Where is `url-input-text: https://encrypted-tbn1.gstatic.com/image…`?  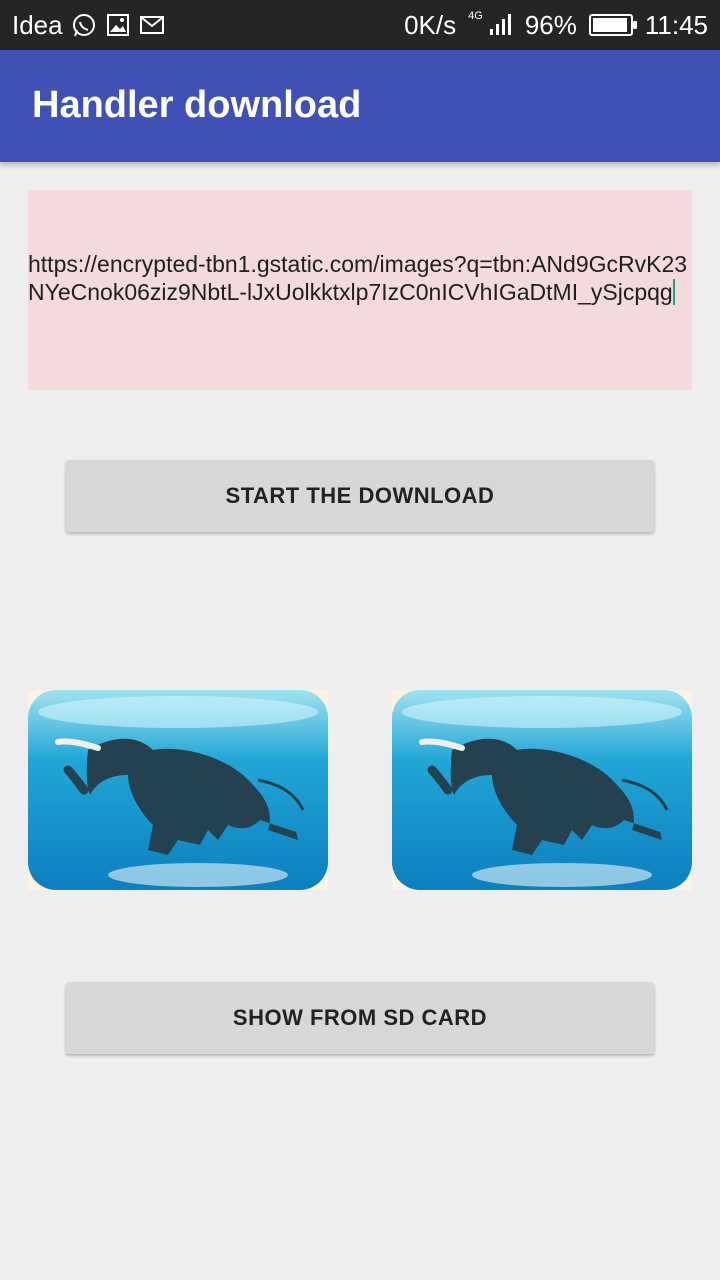 url-input-text: https://encrypted-tbn1.gstatic.com/image… is located at coordinates (358, 278).